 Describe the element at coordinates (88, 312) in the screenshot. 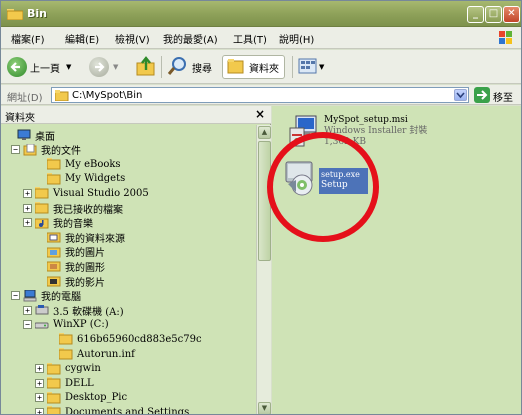

I see `tree-item-label: 3.5 軟碟機 (A:)` at that location.